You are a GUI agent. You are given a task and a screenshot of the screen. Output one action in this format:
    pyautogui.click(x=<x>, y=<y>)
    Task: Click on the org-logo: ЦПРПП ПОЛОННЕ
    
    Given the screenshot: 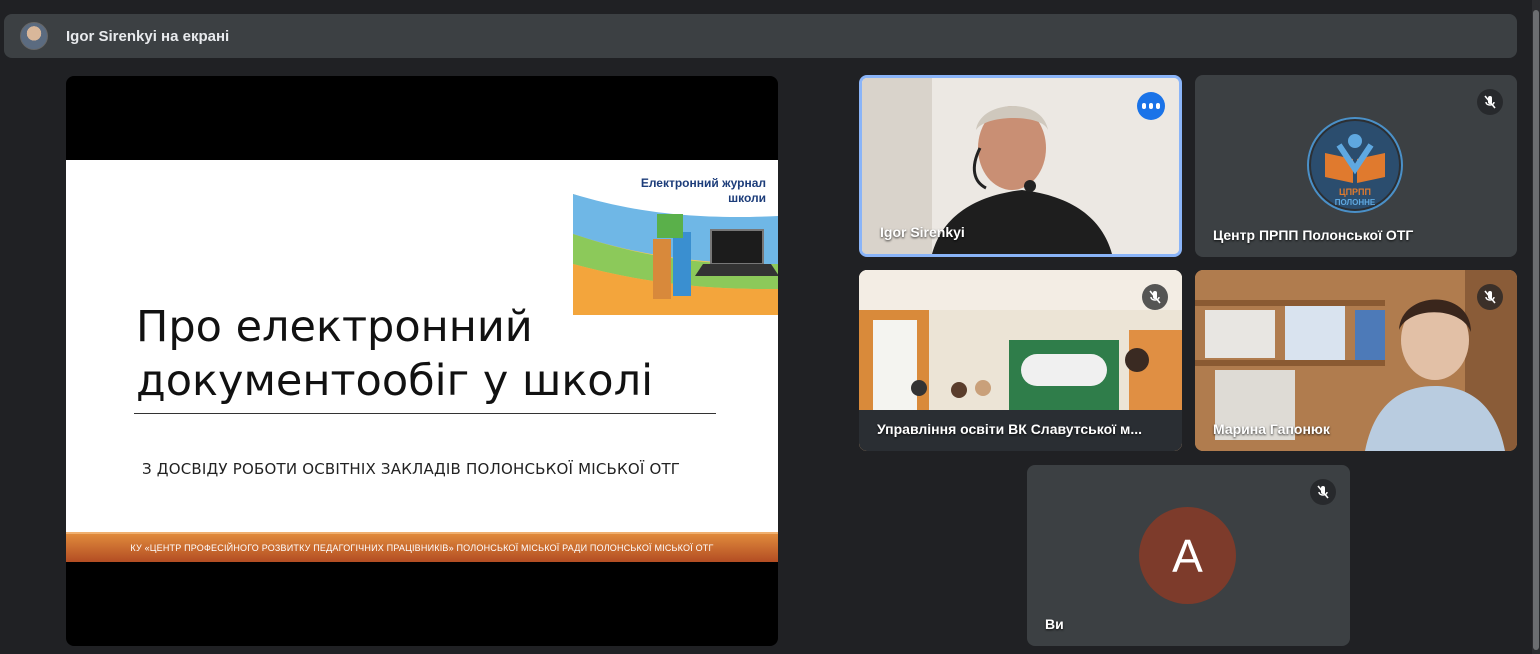 What is the action you would take?
    pyautogui.click(x=1355, y=165)
    